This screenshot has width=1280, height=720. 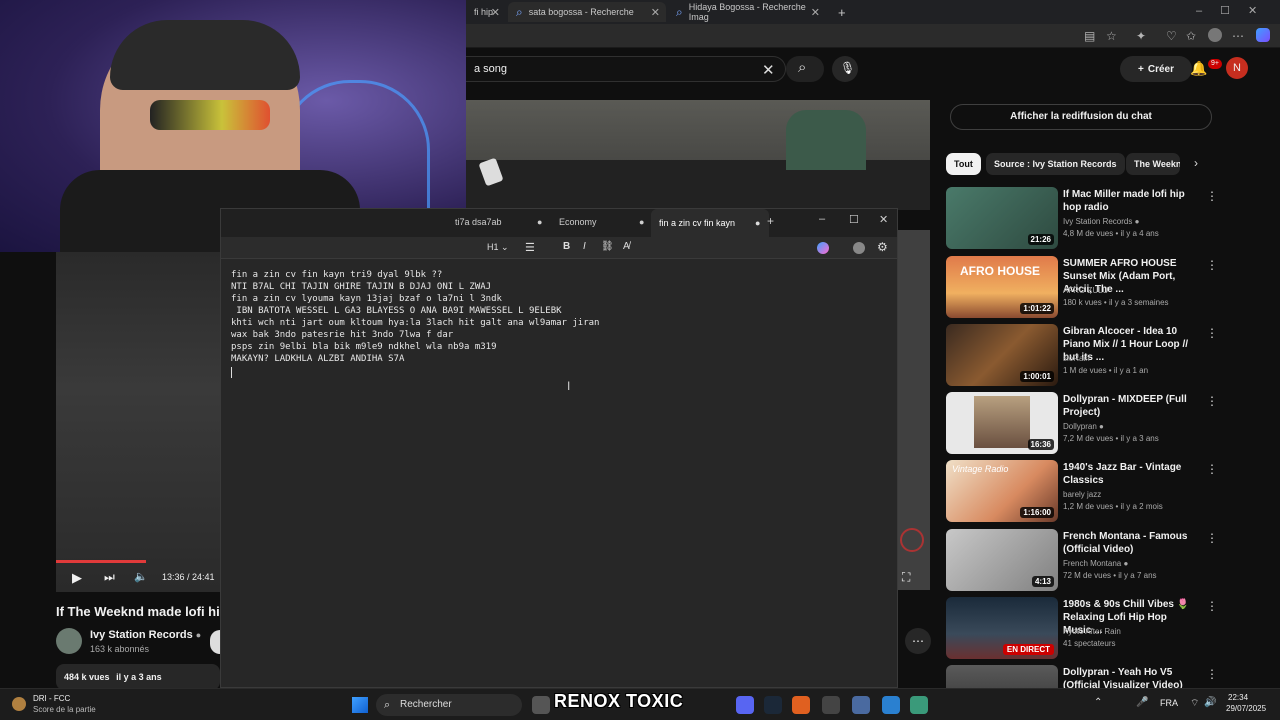 What do you see at coordinates (1055, 164) in the screenshot?
I see `chip-source: Source : Ivy Station Records` at bounding box center [1055, 164].